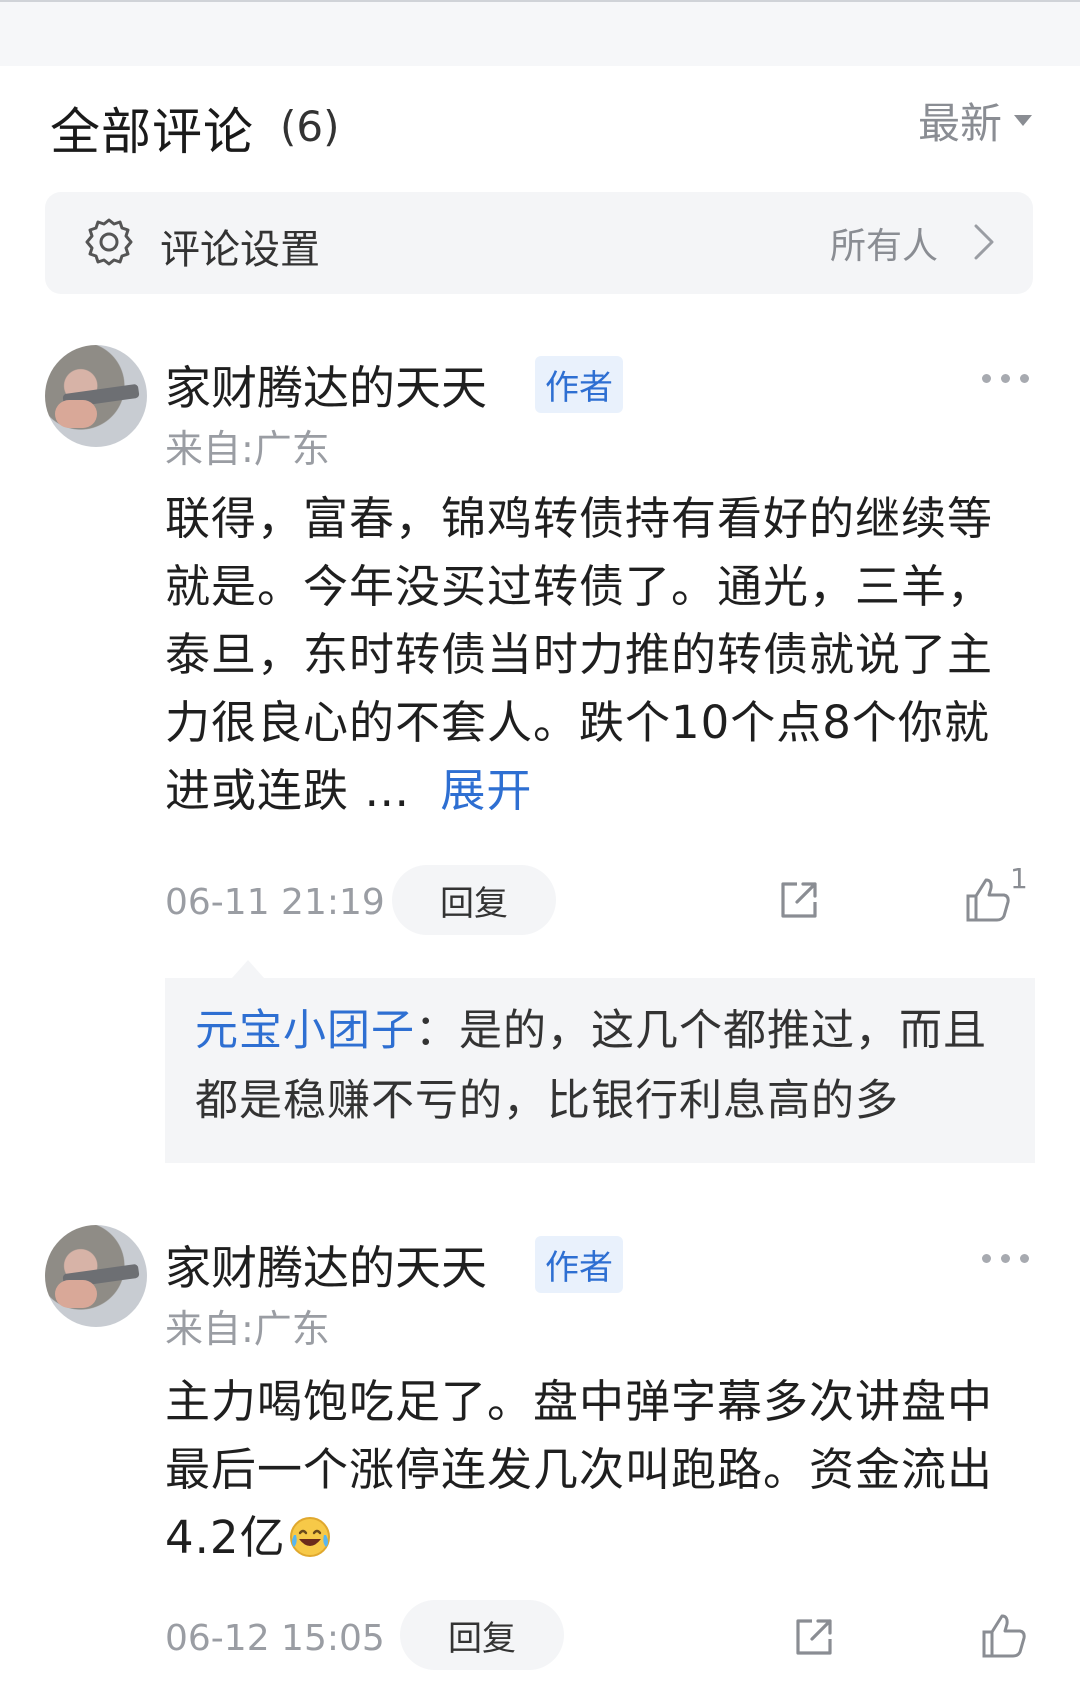  What do you see at coordinates (1019, 878) in the screenshot?
I see `like-count: 1` at bounding box center [1019, 878].